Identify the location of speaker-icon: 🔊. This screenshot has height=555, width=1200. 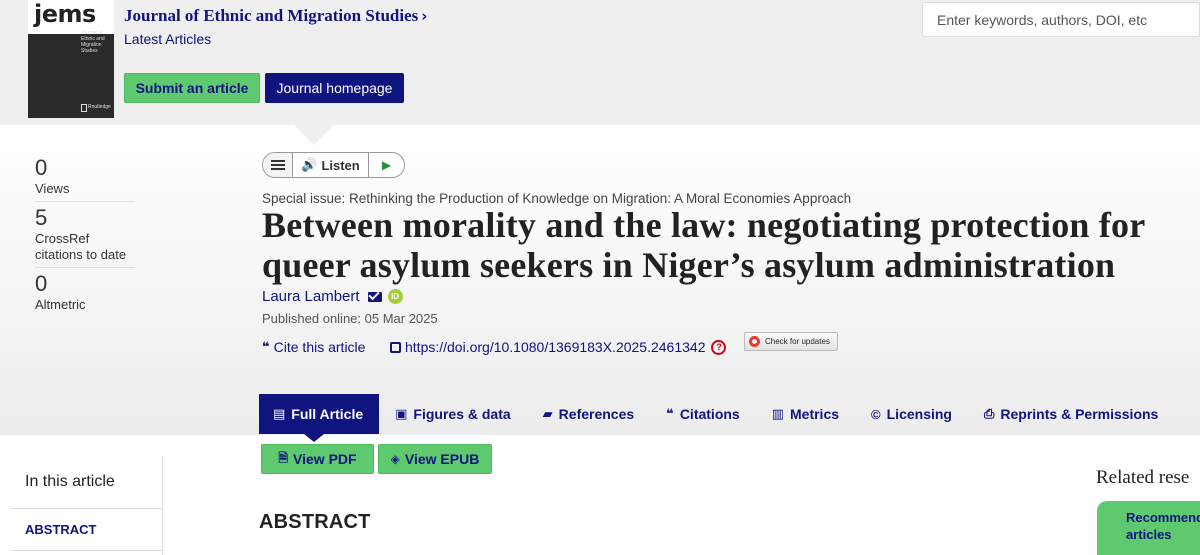
(309, 164).